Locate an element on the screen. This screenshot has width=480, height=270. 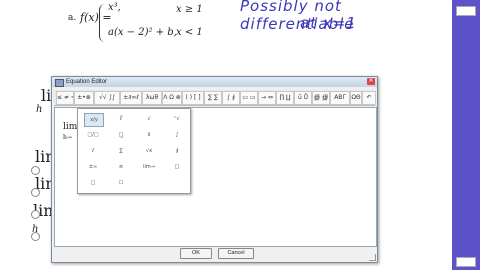
palette-item: ∮ is located at coordinates (177, 151).